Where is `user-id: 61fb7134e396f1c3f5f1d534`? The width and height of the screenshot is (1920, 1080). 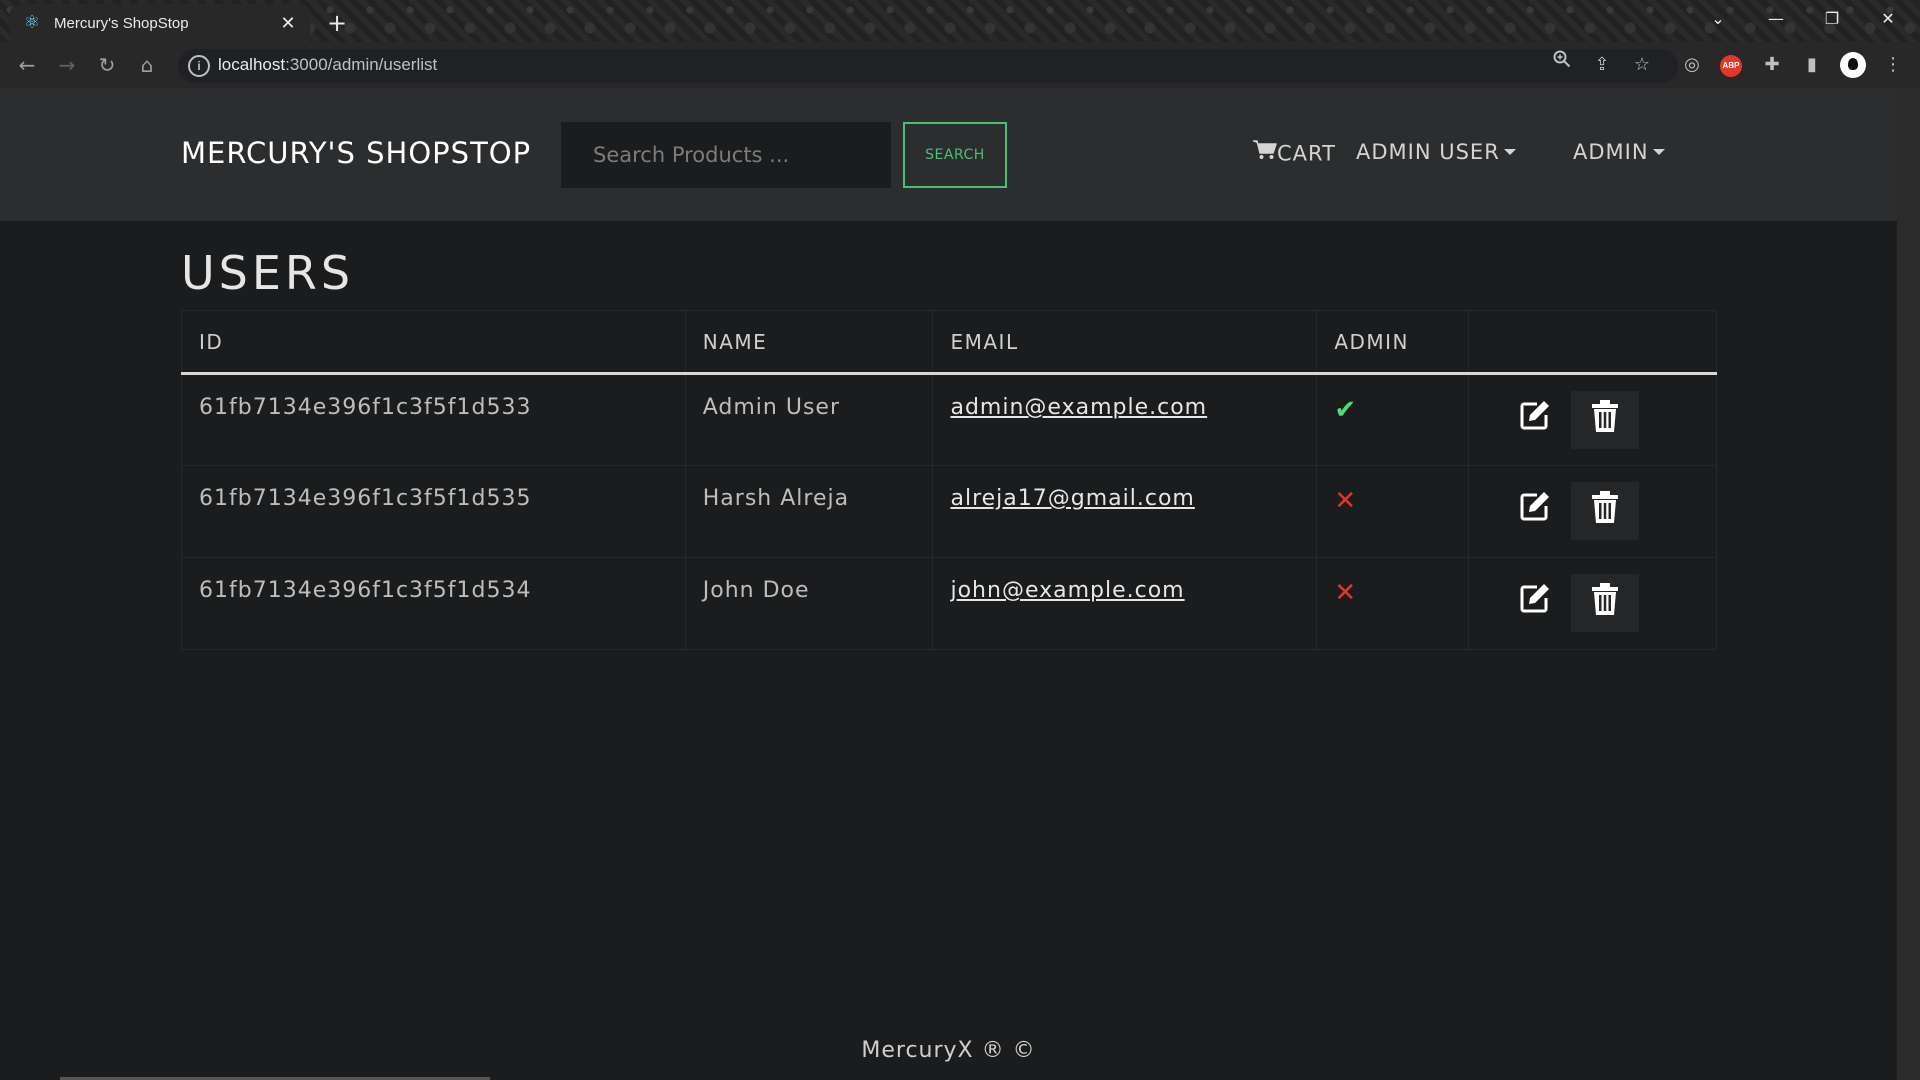 user-id: 61fb7134e396f1c3f5f1d534 is located at coordinates (433, 603).